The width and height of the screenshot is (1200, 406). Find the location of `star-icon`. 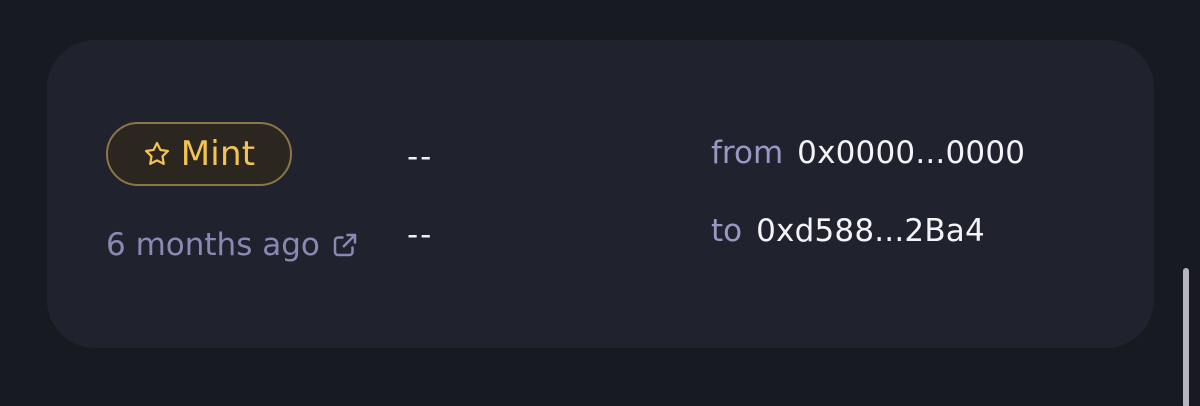

star-icon is located at coordinates (156, 153).